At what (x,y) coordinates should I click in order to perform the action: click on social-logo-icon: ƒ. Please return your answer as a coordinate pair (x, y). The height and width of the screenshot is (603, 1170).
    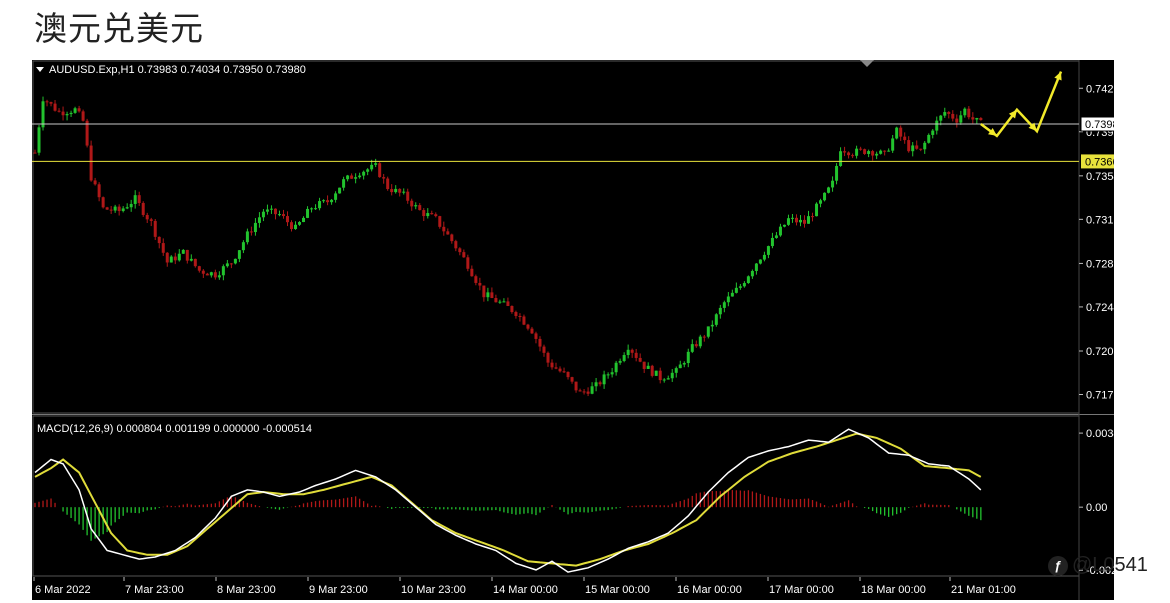
    Looking at the image, I should click on (1058, 565).